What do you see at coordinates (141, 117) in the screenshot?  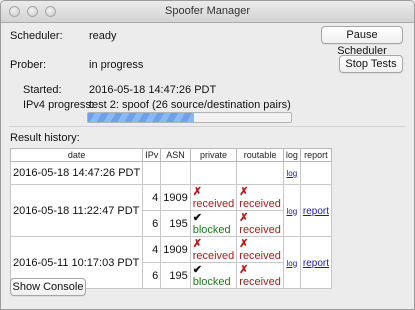 I see `ipv4-progress-fill` at bounding box center [141, 117].